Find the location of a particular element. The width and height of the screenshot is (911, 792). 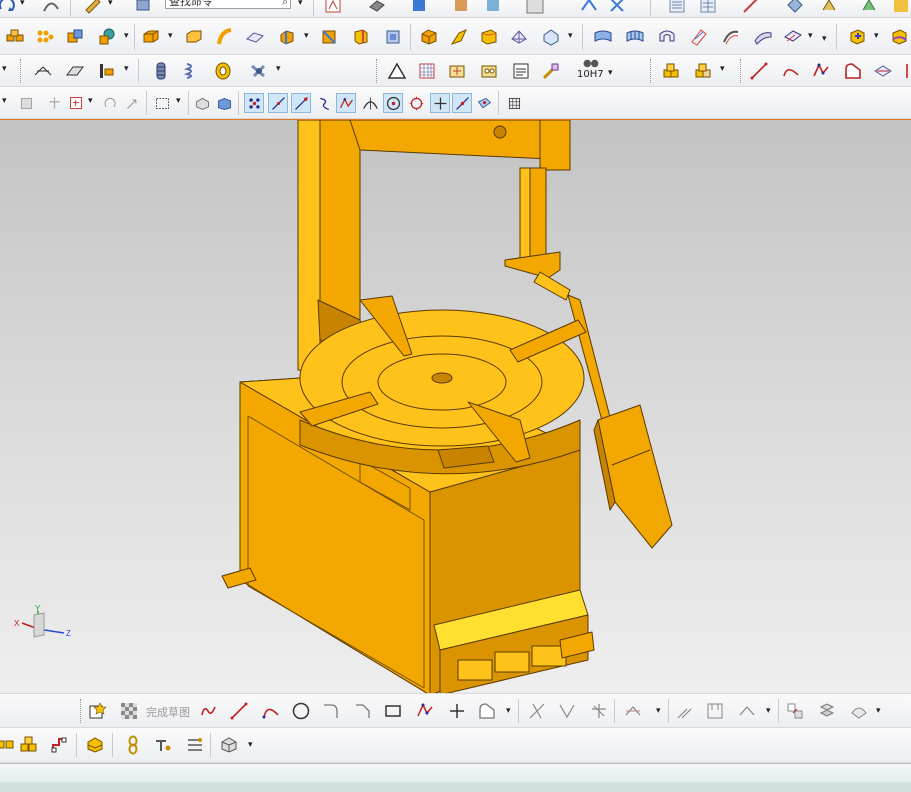

auto-dimension-icon is located at coordinates (827, 711).